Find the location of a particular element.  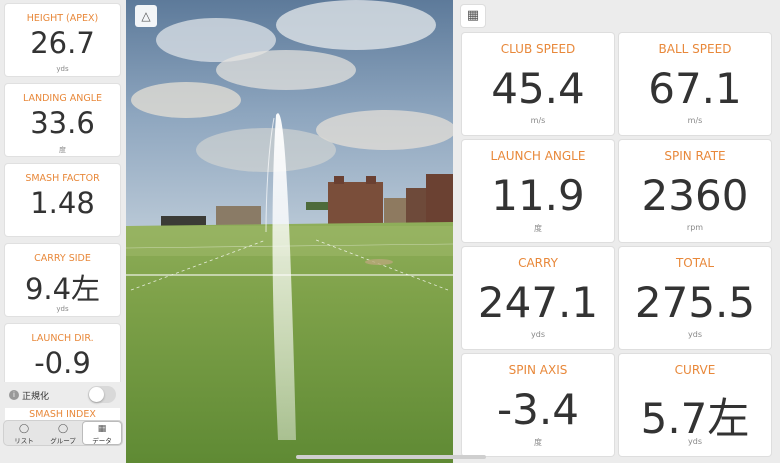

metric-card-carry-side: CARRY SIDE 9.4左 yds is located at coordinates (62, 280).